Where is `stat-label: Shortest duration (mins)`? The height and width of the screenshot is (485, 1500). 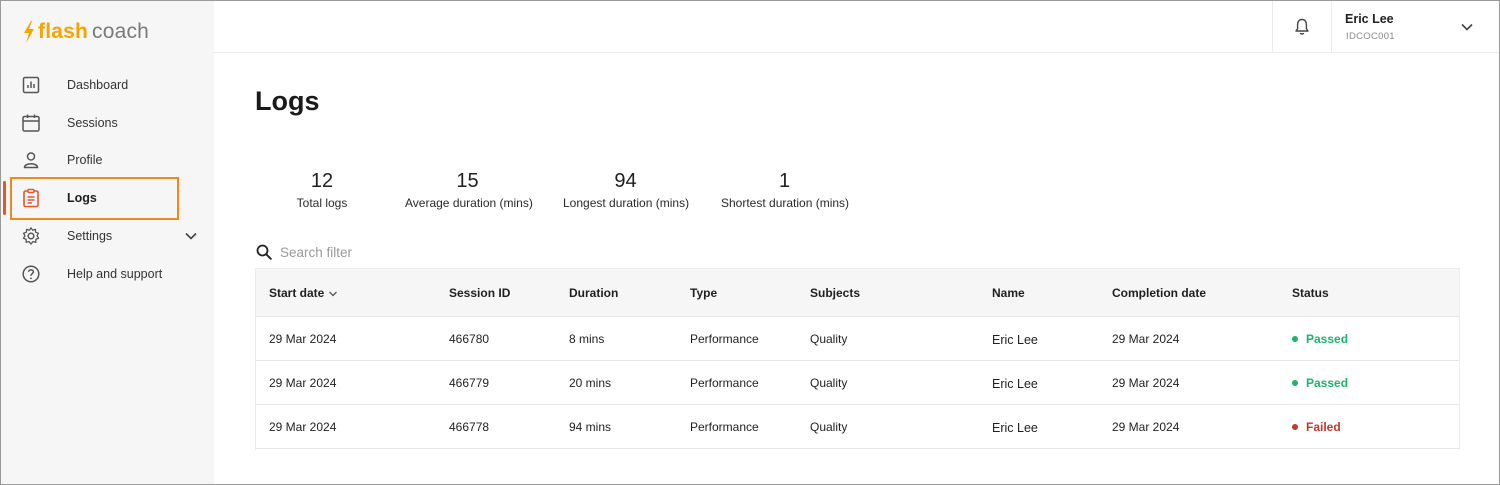 stat-label: Shortest duration (mins) is located at coordinates (785, 203).